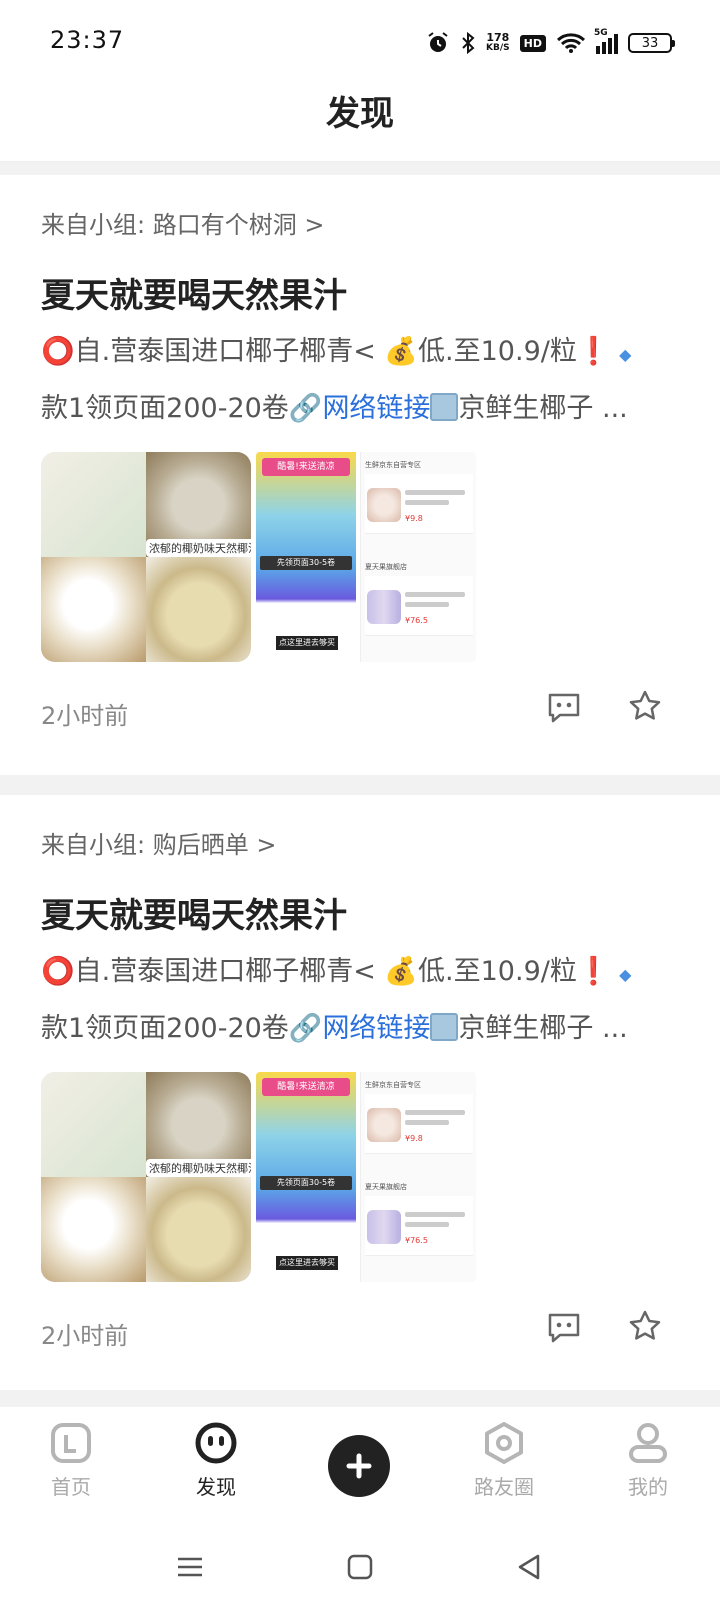 This screenshot has height=1609, width=720. I want to click on plus-icon, so click(359, 1466).